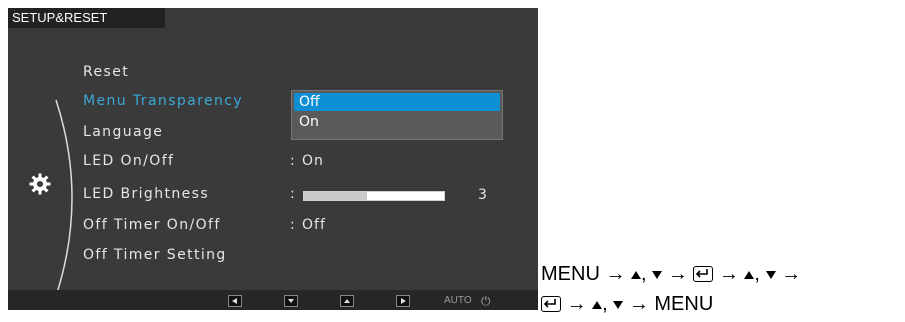 The image size is (905, 322). Describe the element at coordinates (627, 304) in the screenshot. I see `instruction-line-2: → , → MENU` at that location.